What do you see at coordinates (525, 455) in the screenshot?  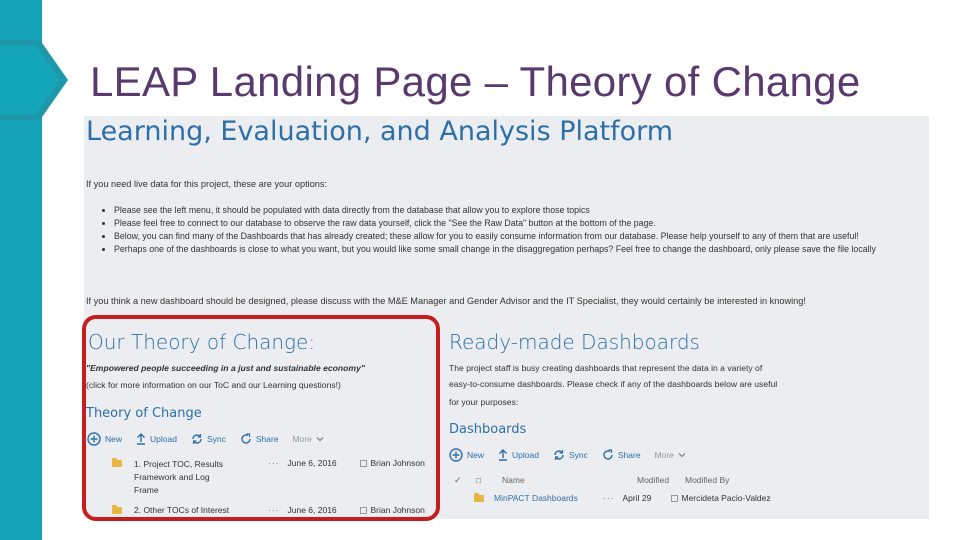 I see `upload-label: Upload` at bounding box center [525, 455].